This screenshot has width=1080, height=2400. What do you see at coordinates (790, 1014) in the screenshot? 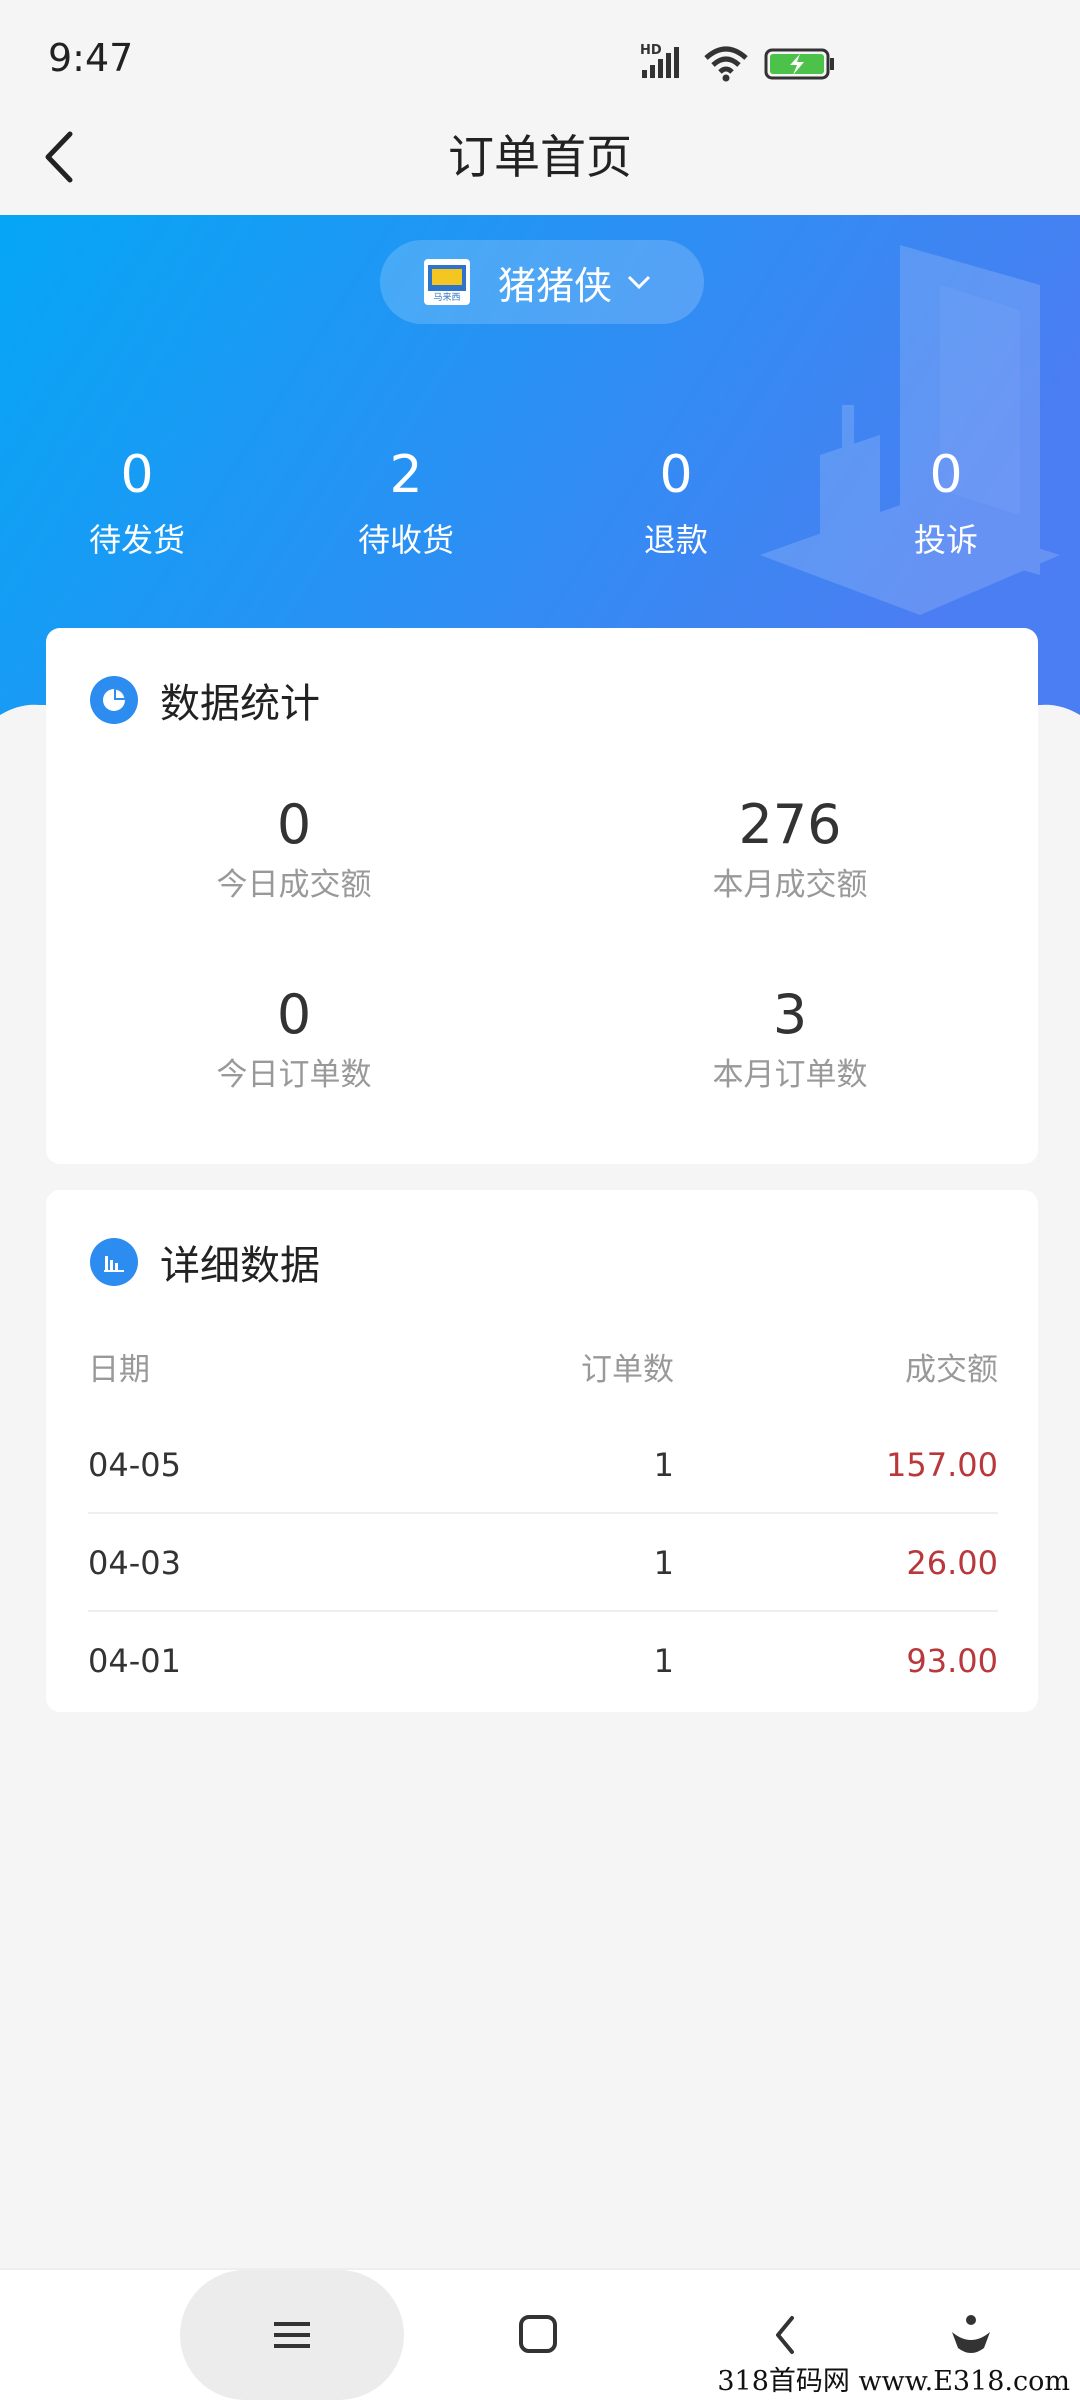
I see `metric-value: 3` at bounding box center [790, 1014].